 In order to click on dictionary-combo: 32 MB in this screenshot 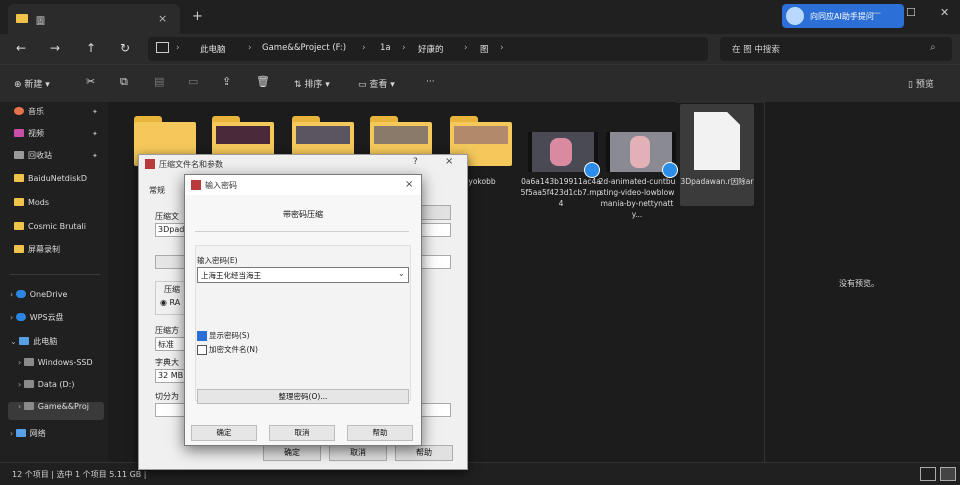, I will do `click(171, 376)`.